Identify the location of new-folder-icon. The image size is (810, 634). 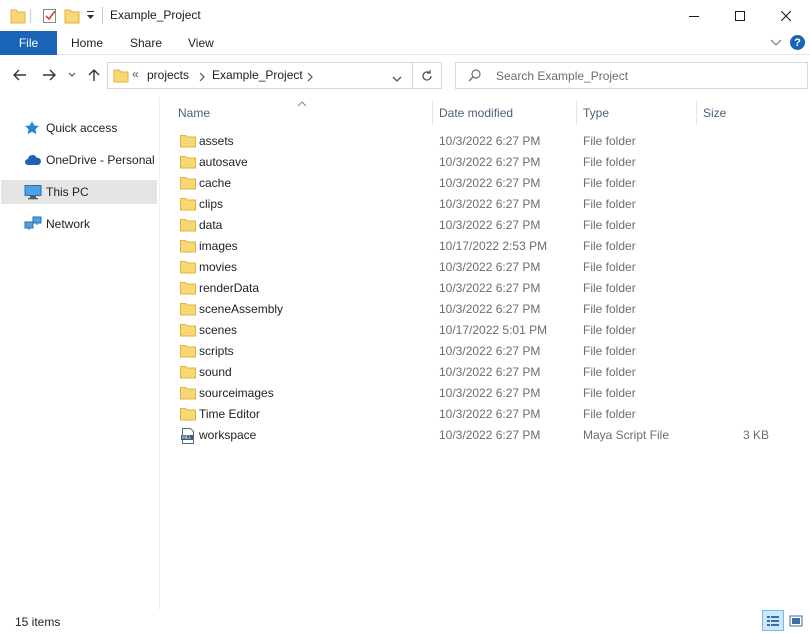
(72, 16).